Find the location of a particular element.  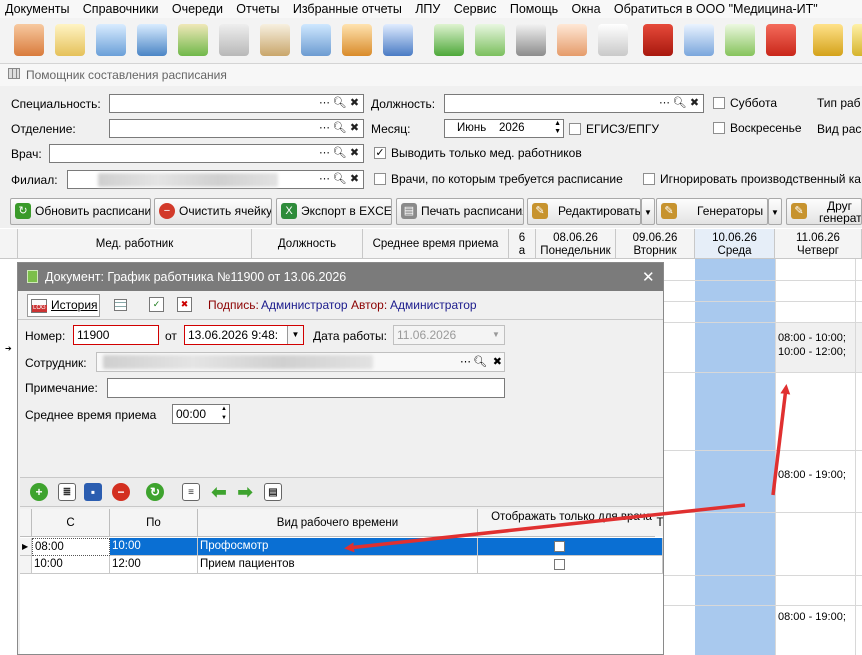

sunday-checkbox is located at coordinates (719, 128).